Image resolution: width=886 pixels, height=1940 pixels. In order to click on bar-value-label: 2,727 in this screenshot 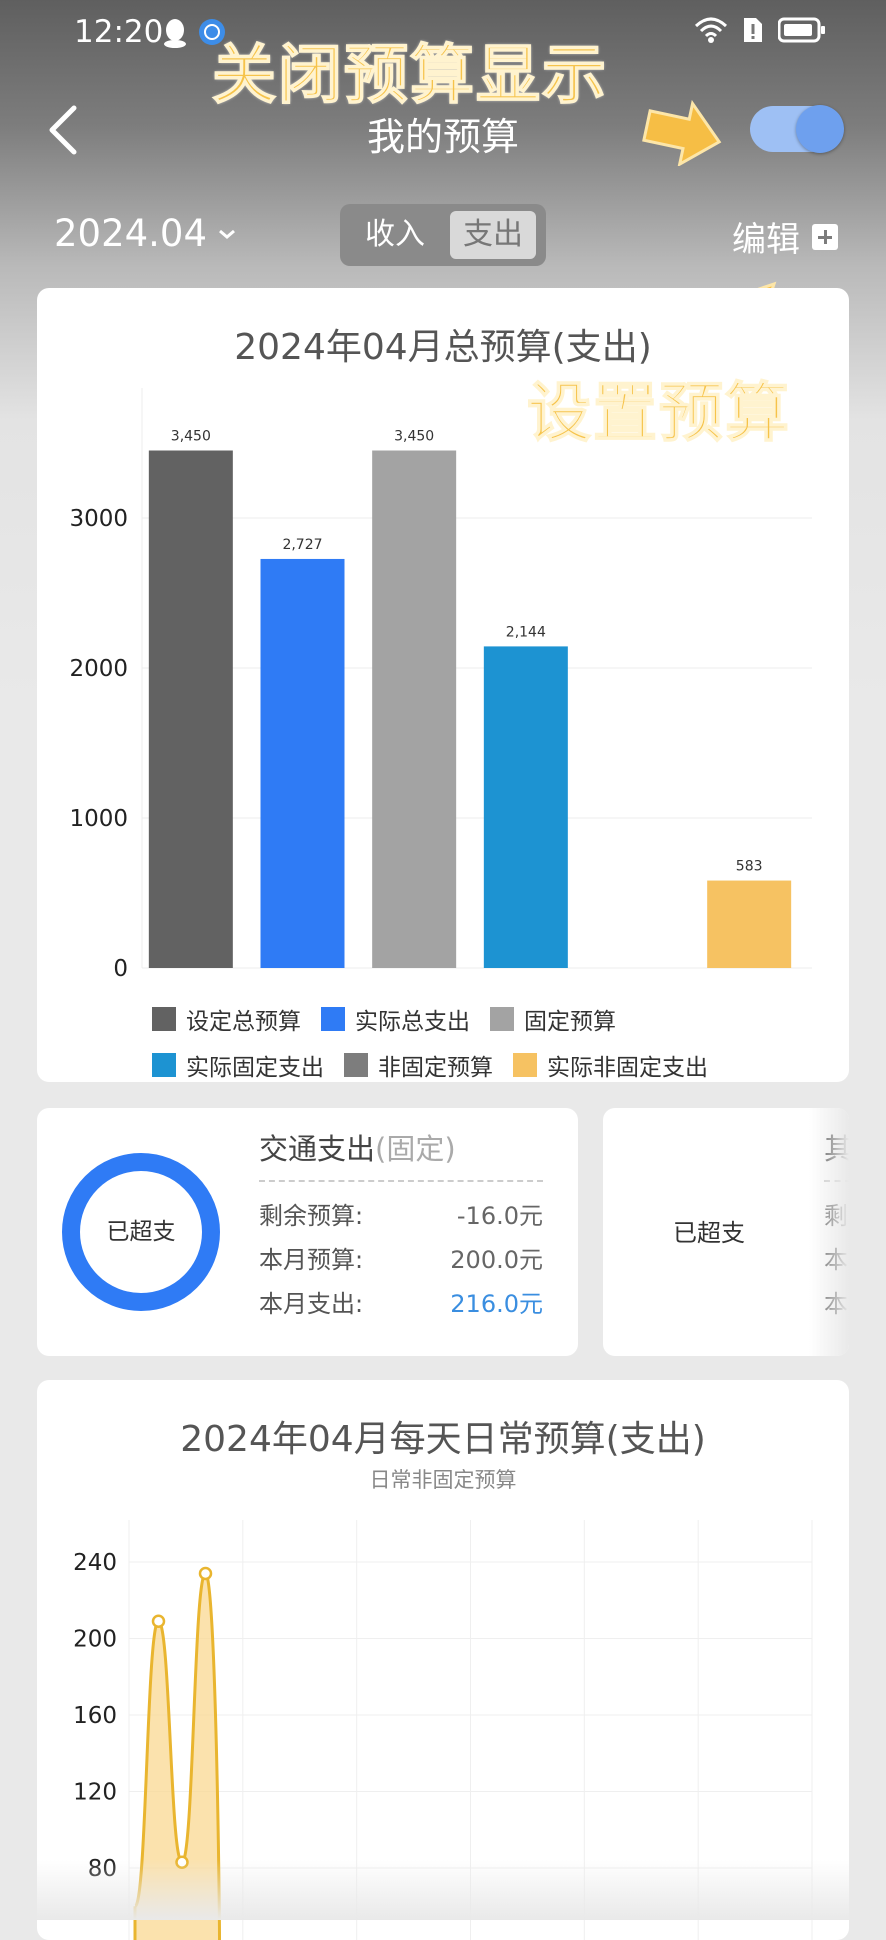, I will do `click(302, 545)`.